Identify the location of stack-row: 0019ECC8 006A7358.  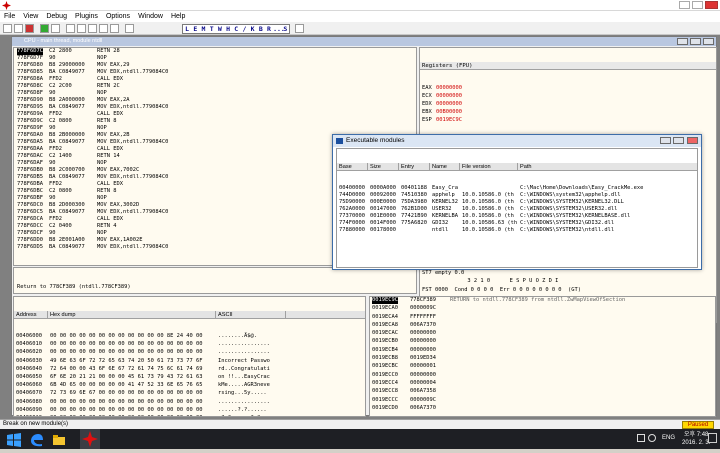
(542, 392).